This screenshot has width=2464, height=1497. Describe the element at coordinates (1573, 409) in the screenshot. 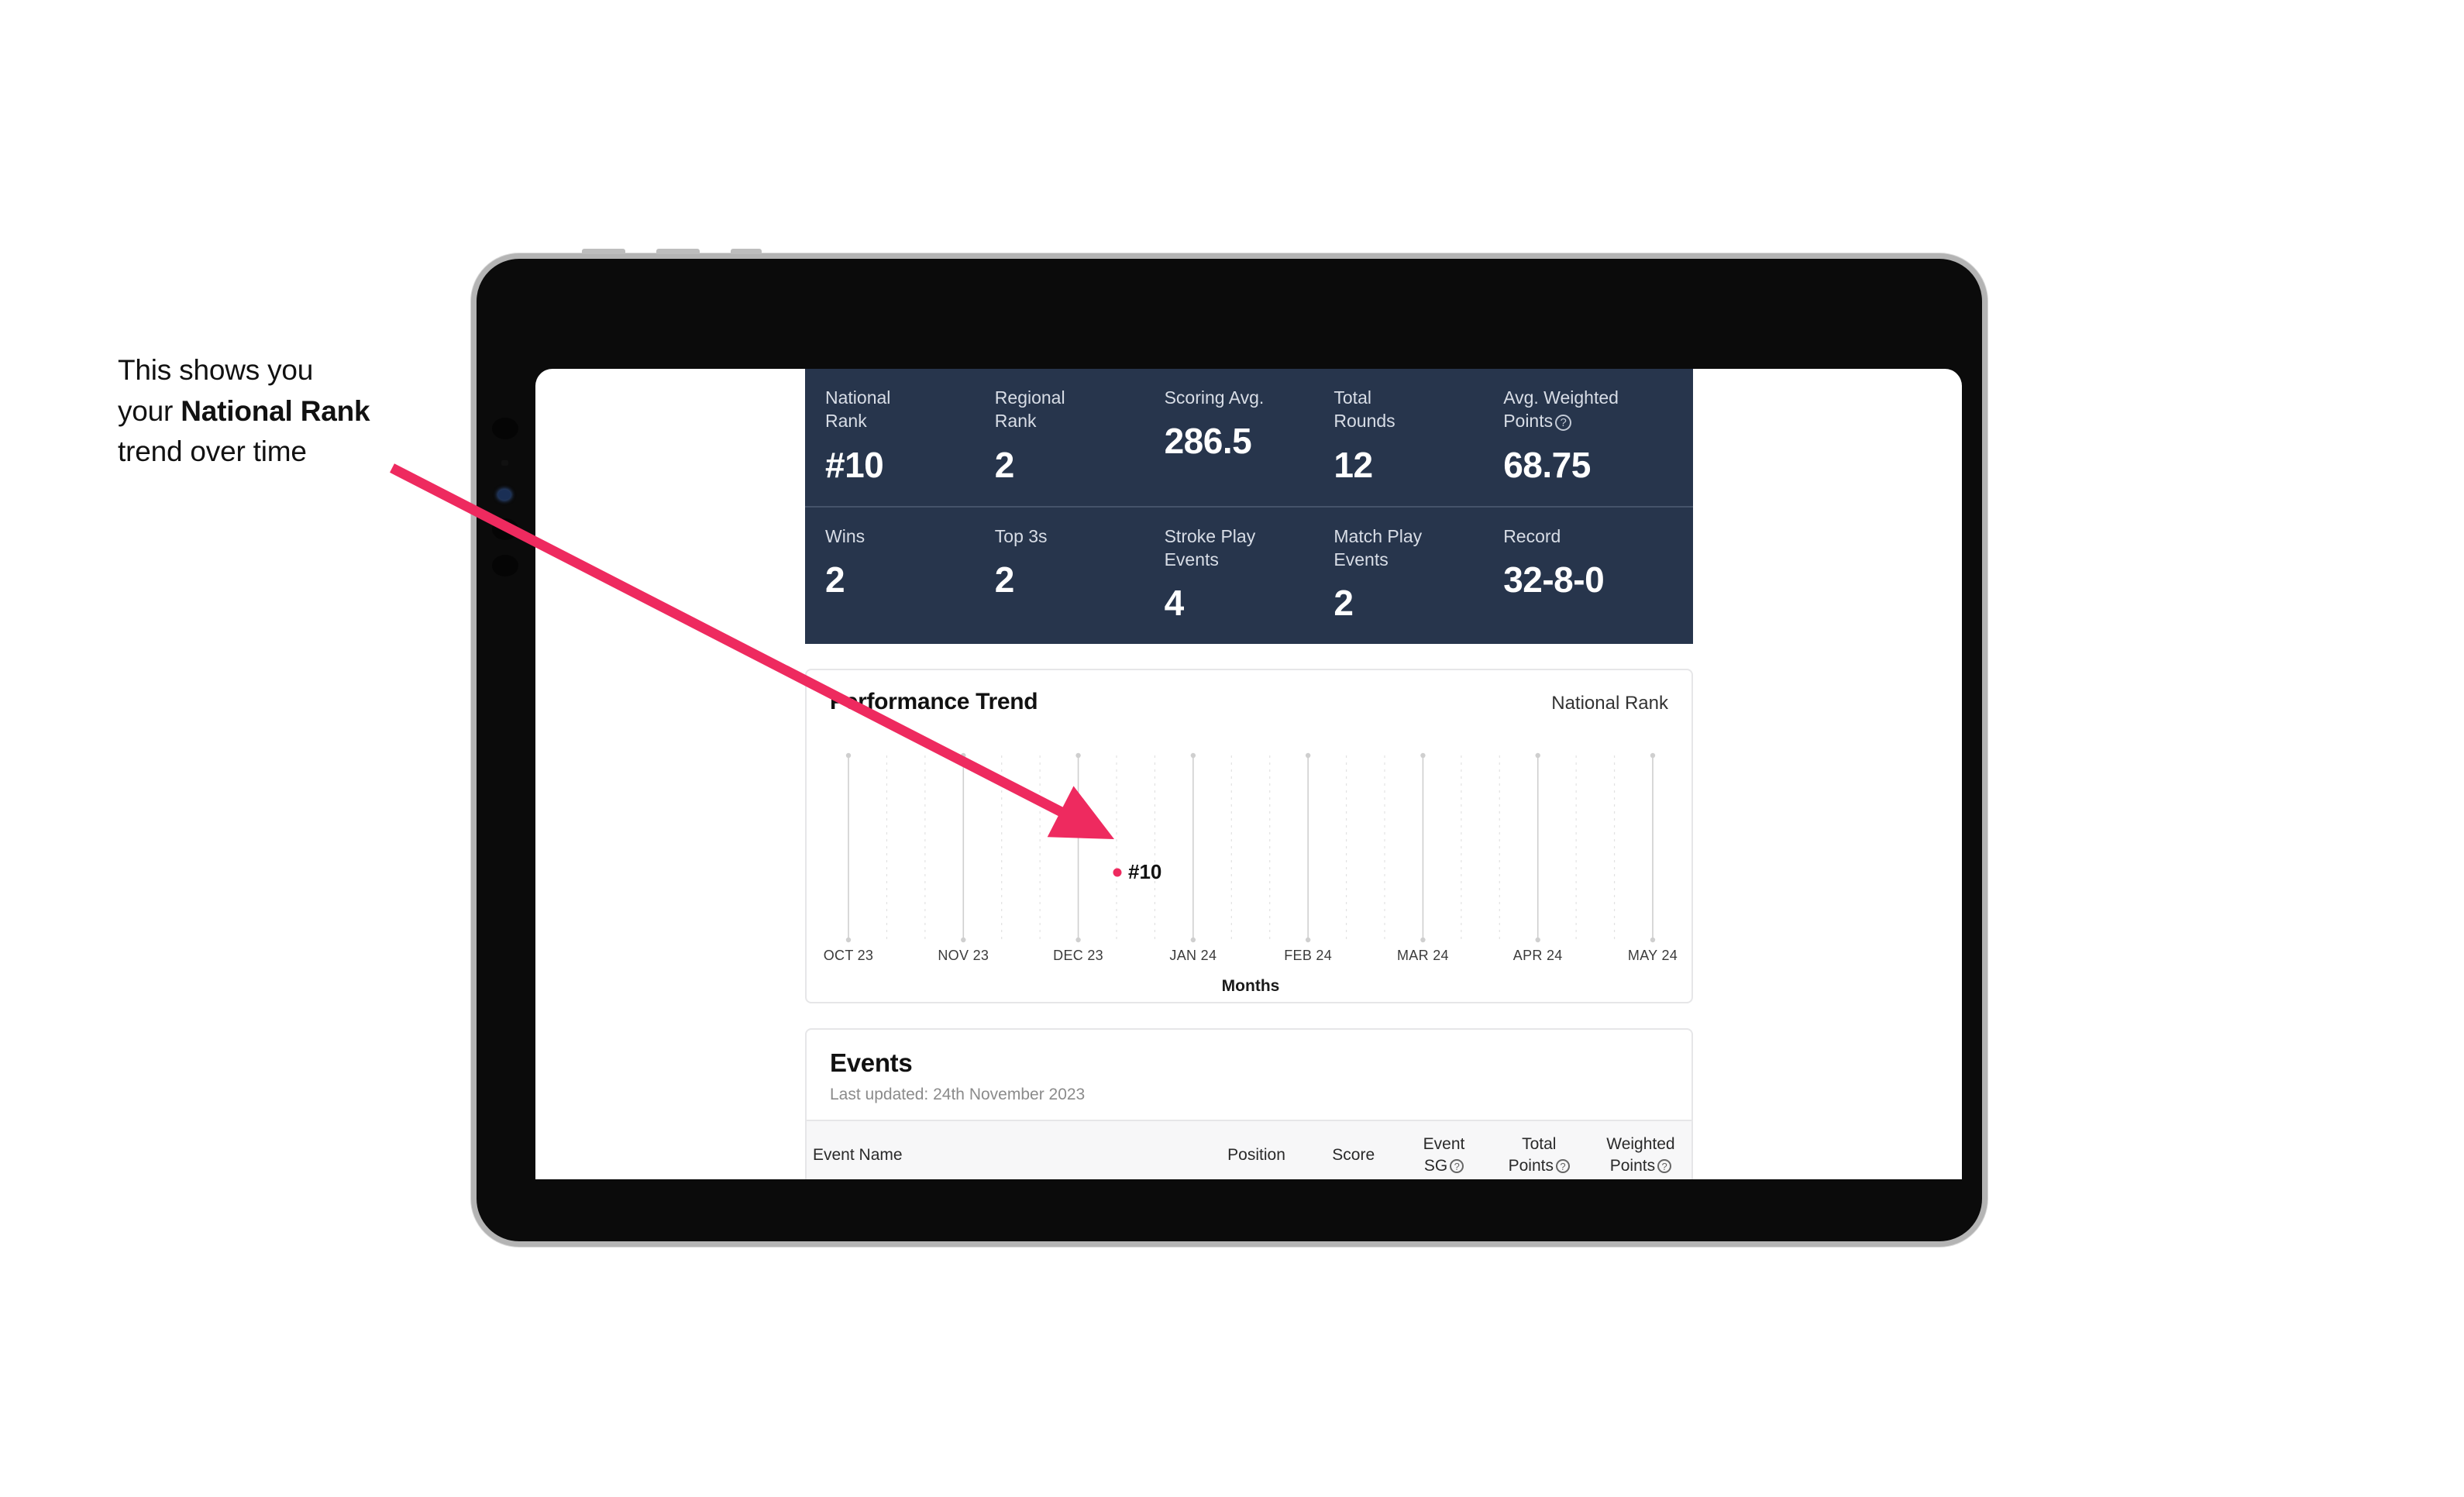

I see `stat-label: Avg. Weighted Points?` at that location.